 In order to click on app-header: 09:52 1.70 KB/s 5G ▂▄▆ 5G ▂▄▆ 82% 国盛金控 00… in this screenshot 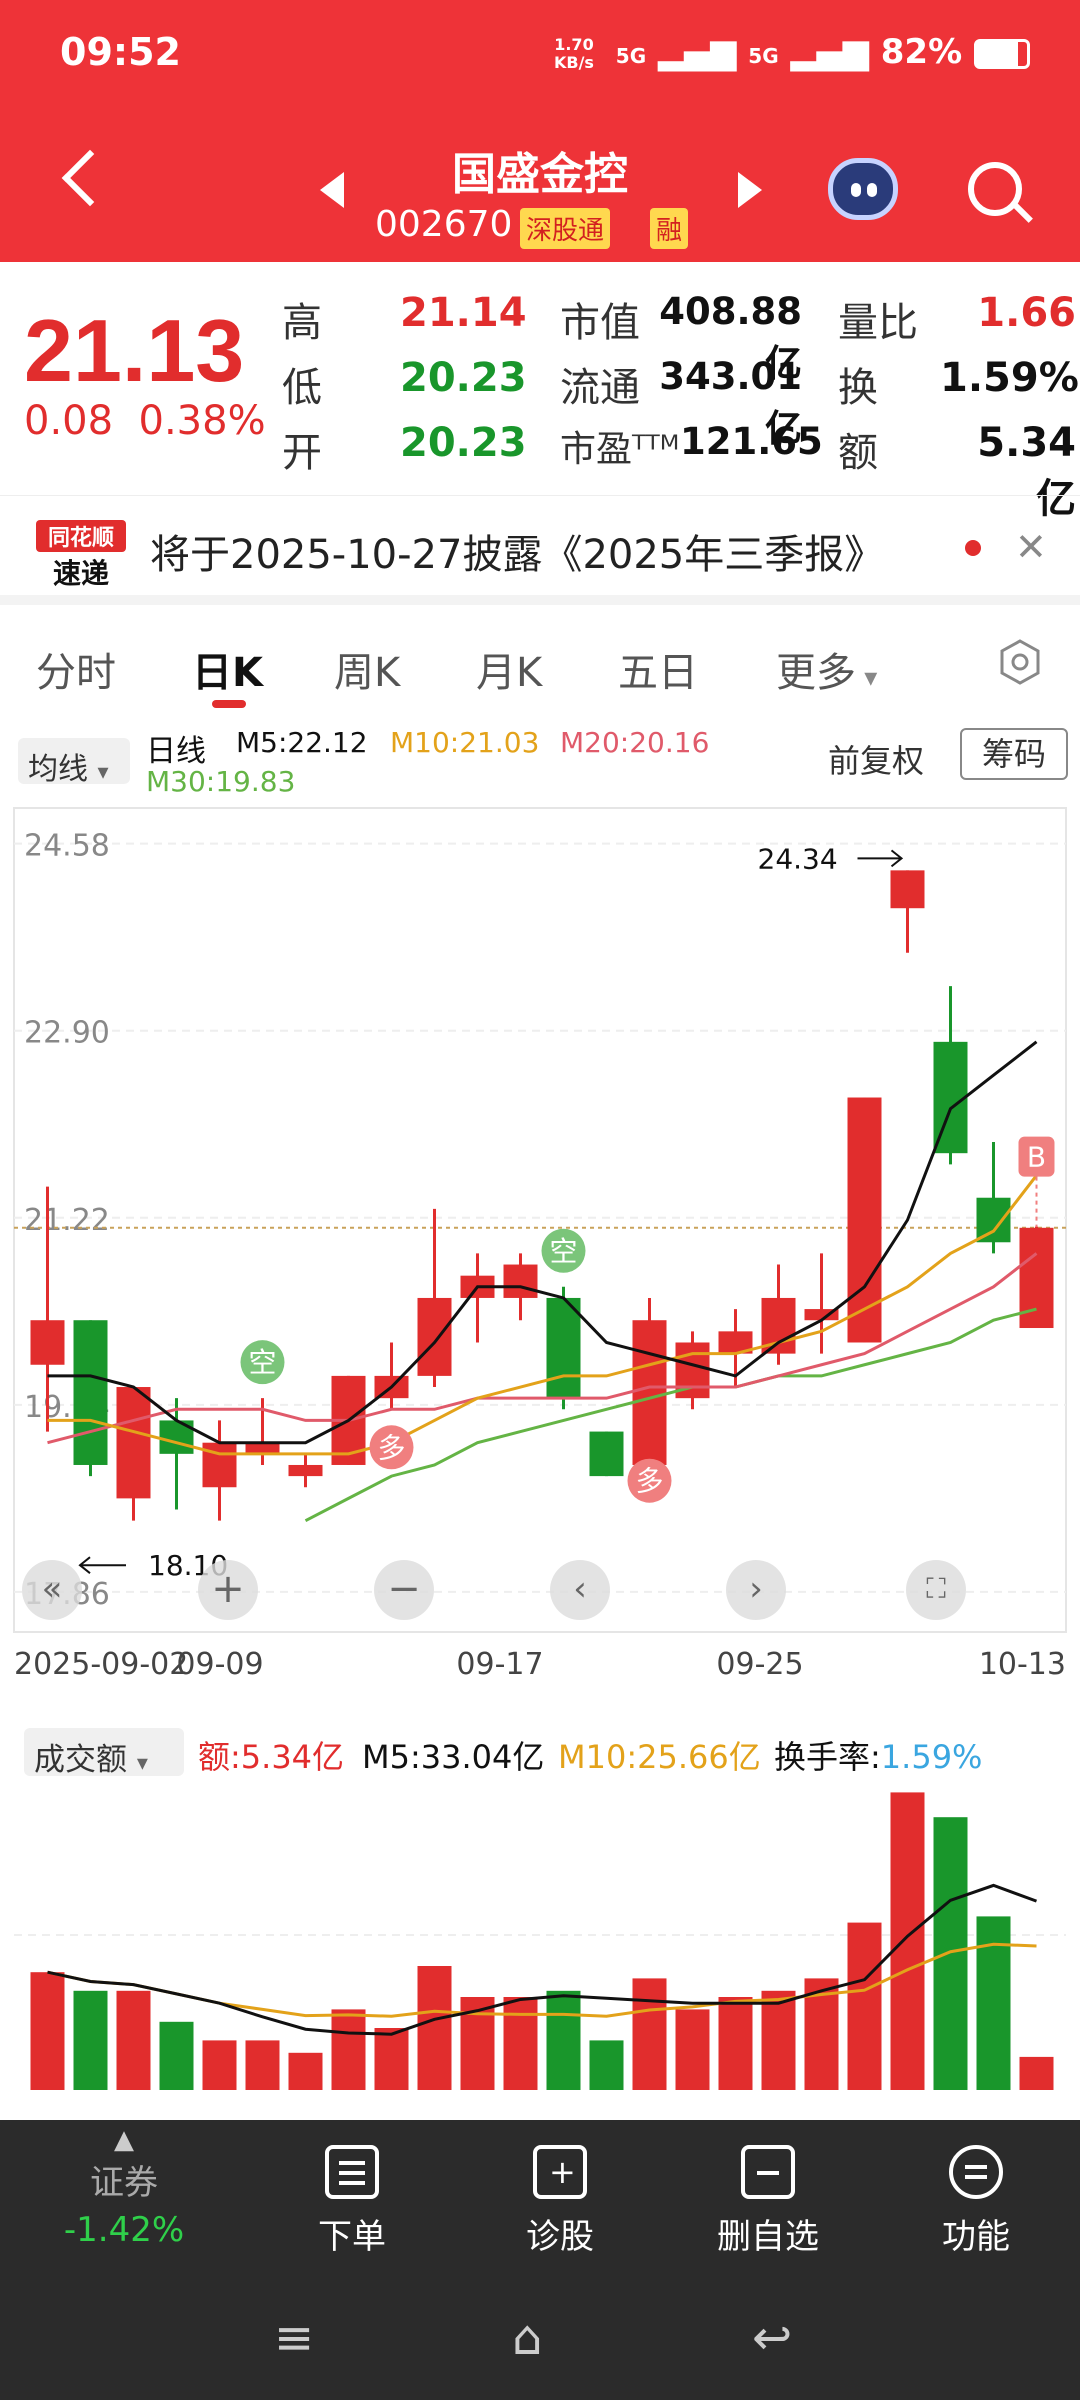, I will do `click(540, 131)`.